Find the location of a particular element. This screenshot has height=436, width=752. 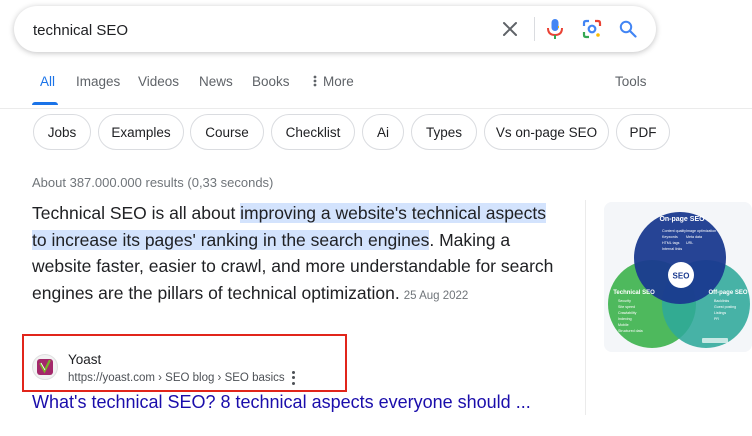

search-box is located at coordinates (335, 29).